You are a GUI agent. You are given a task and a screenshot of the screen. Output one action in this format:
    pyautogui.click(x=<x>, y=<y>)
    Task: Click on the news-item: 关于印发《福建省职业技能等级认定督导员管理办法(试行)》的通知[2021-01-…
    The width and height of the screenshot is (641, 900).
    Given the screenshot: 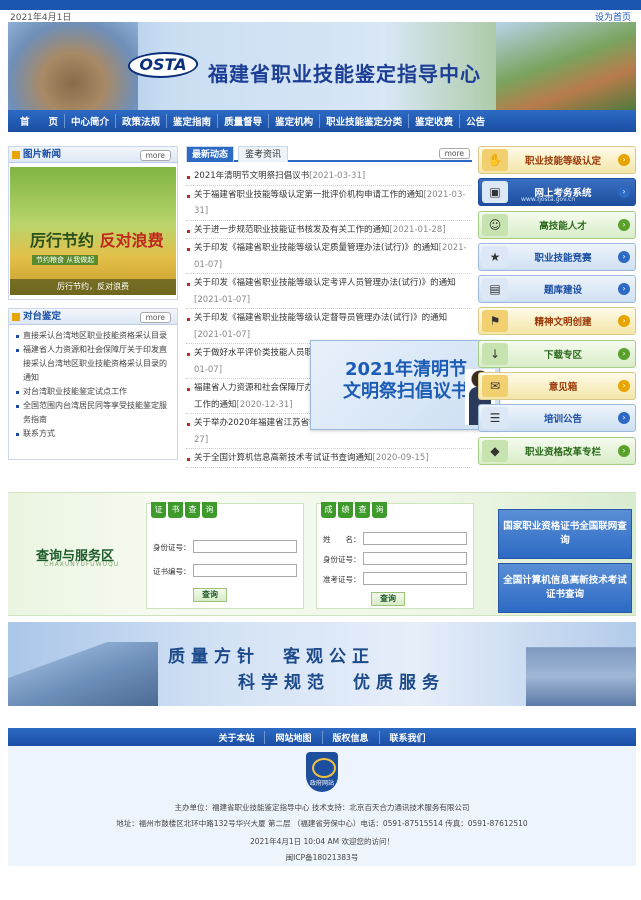 What is the action you would take?
    pyautogui.click(x=329, y=327)
    